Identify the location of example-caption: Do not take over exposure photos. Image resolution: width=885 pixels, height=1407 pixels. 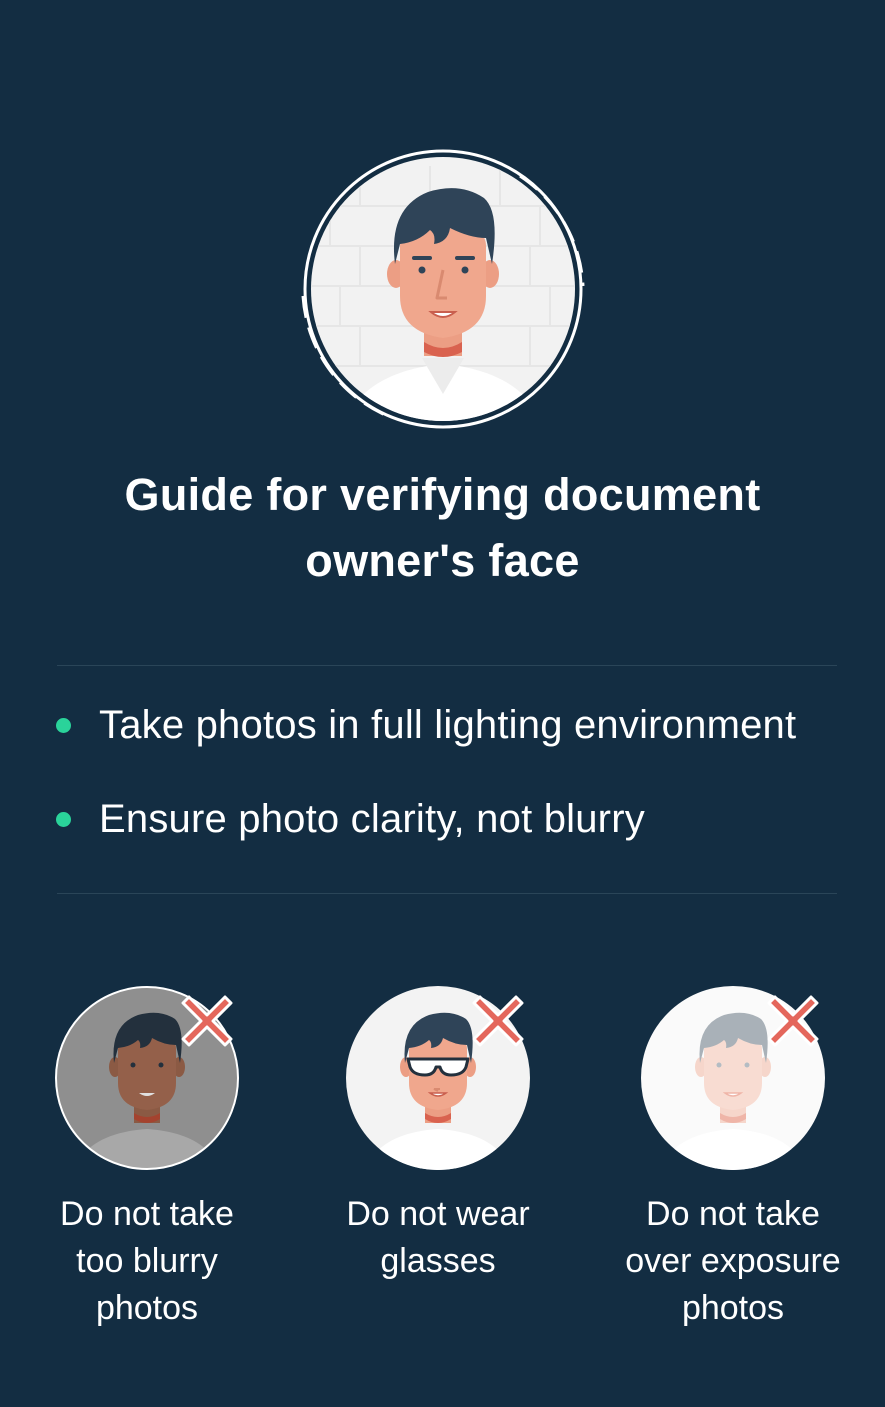
(733, 1261).